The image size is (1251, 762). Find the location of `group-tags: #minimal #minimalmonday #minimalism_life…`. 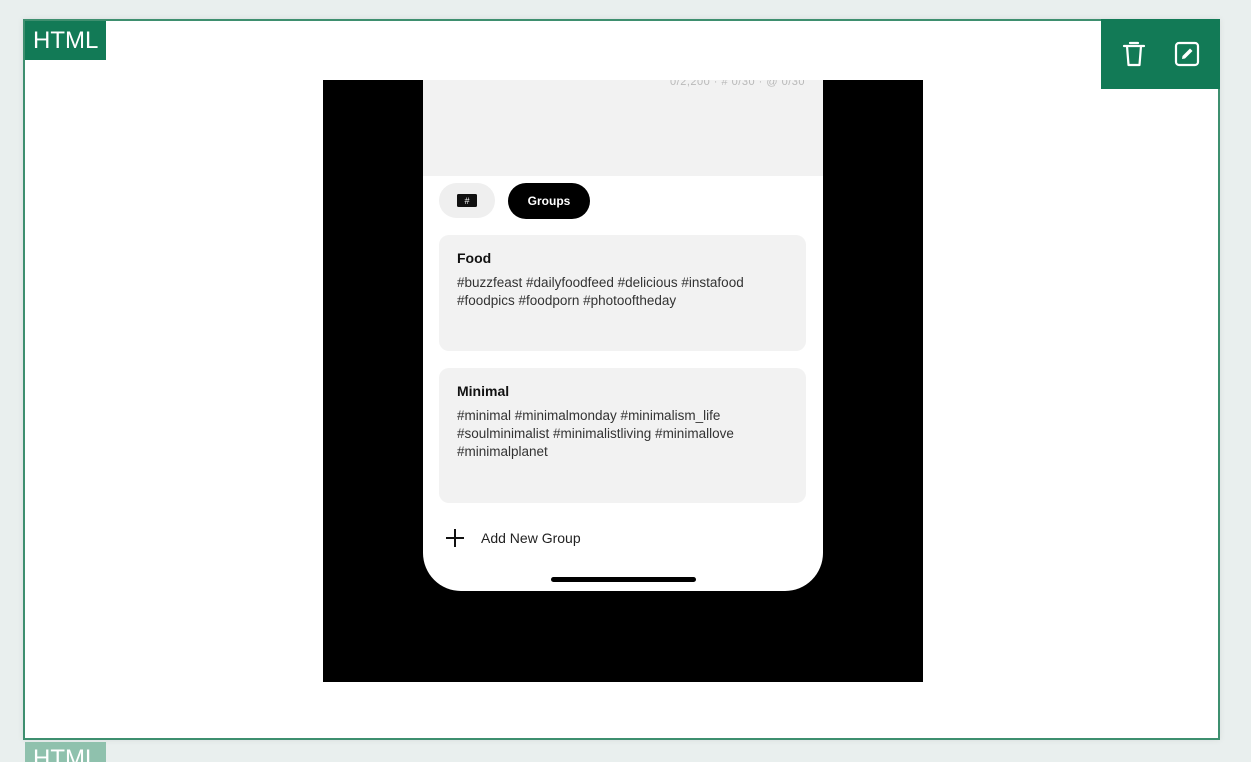

group-tags: #minimal #minimalmonday #minimalism_life… is located at coordinates (595, 433).